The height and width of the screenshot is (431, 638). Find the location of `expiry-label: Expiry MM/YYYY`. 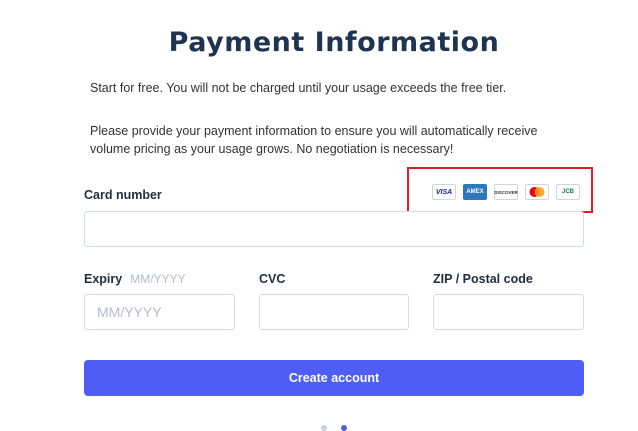

expiry-label: Expiry MM/YYYY is located at coordinates (135, 279).